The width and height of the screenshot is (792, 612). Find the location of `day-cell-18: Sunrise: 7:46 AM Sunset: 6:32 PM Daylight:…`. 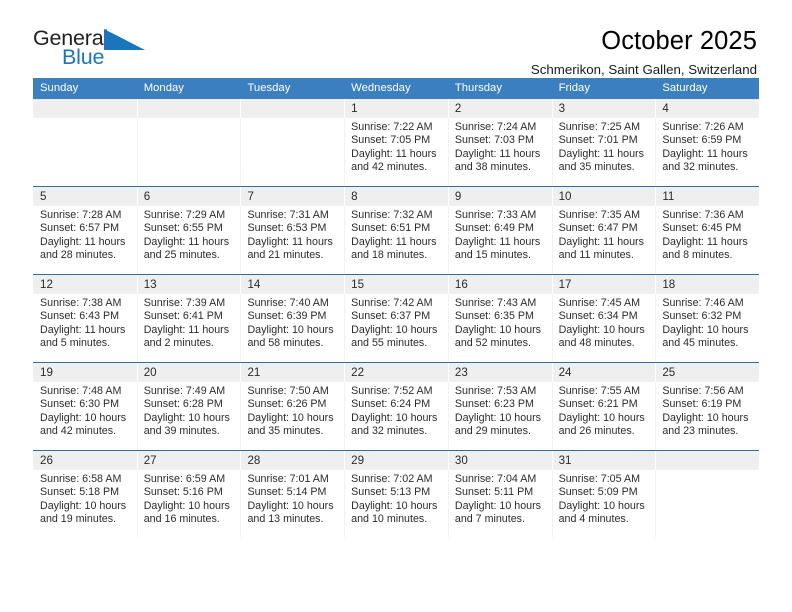

day-cell-18: Sunrise: 7:46 AM Sunset: 6:32 PM Daylight:… is located at coordinates (707, 328).